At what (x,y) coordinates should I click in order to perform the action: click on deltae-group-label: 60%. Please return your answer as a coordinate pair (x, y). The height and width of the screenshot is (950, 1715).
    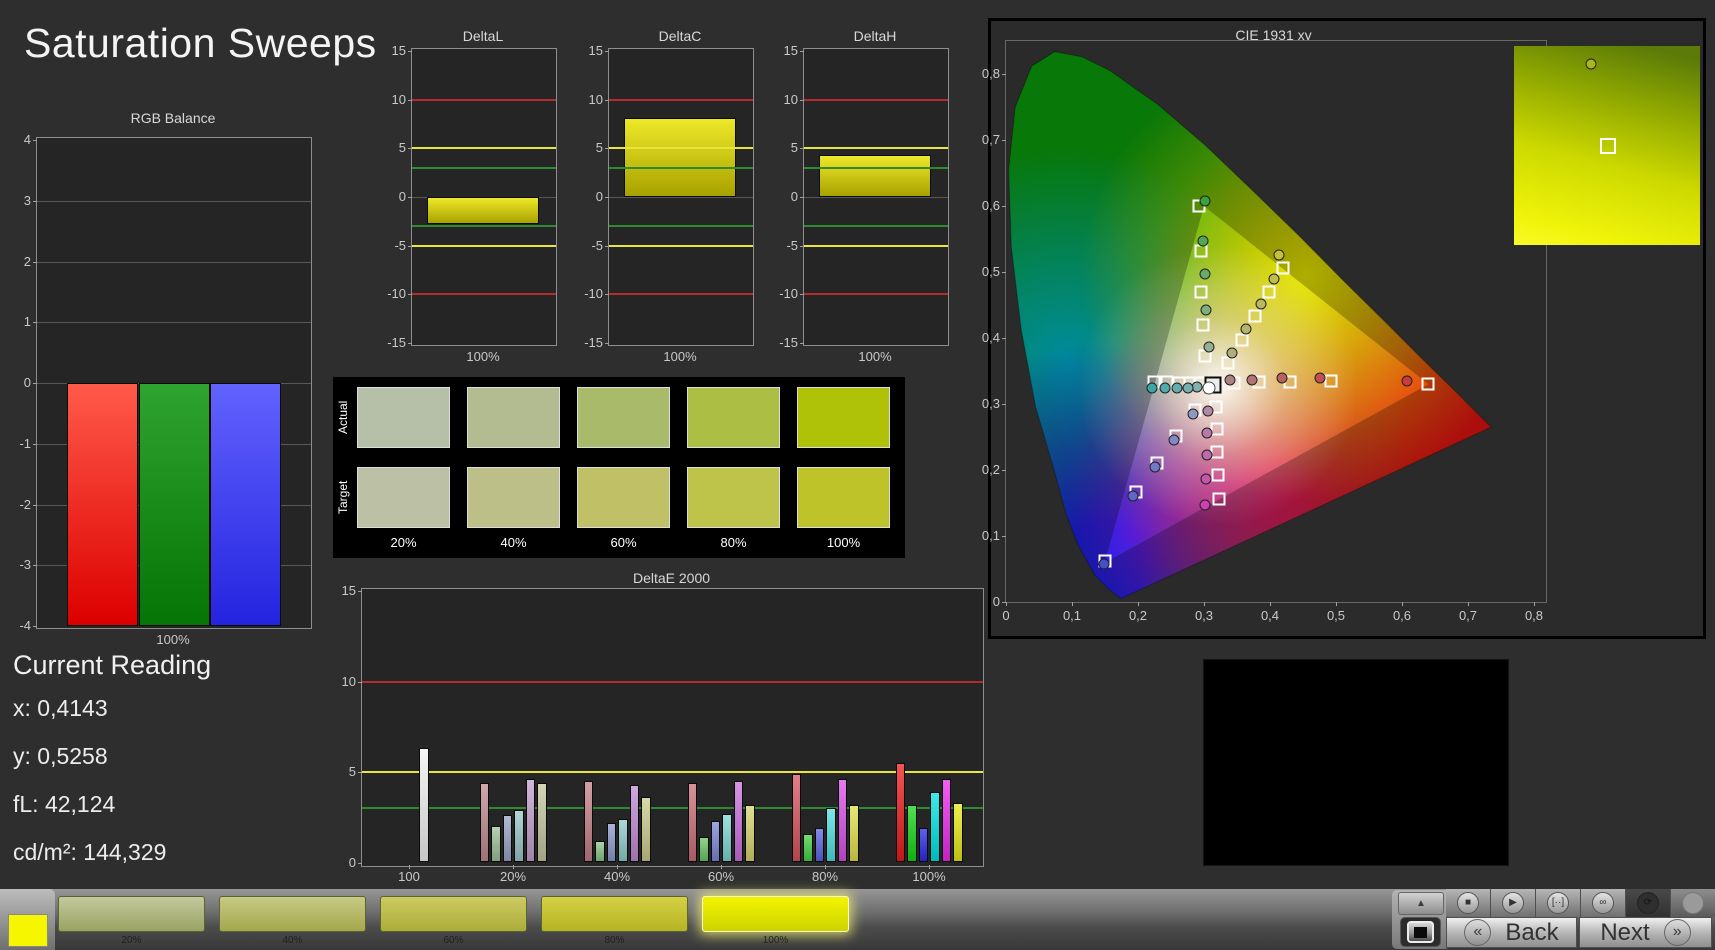
    Looking at the image, I should click on (721, 876).